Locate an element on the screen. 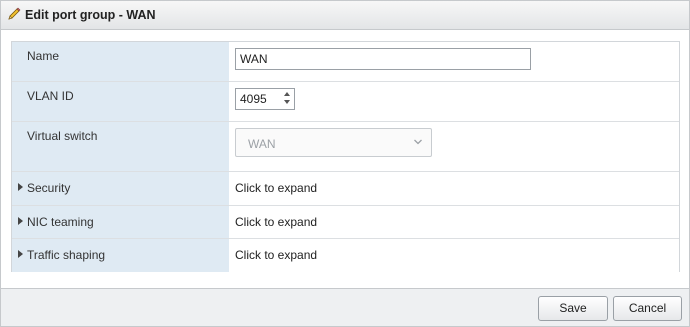 This screenshot has height=327, width=690. traffic-shaping-expand-link: Click to expand is located at coordinates (276, 255).